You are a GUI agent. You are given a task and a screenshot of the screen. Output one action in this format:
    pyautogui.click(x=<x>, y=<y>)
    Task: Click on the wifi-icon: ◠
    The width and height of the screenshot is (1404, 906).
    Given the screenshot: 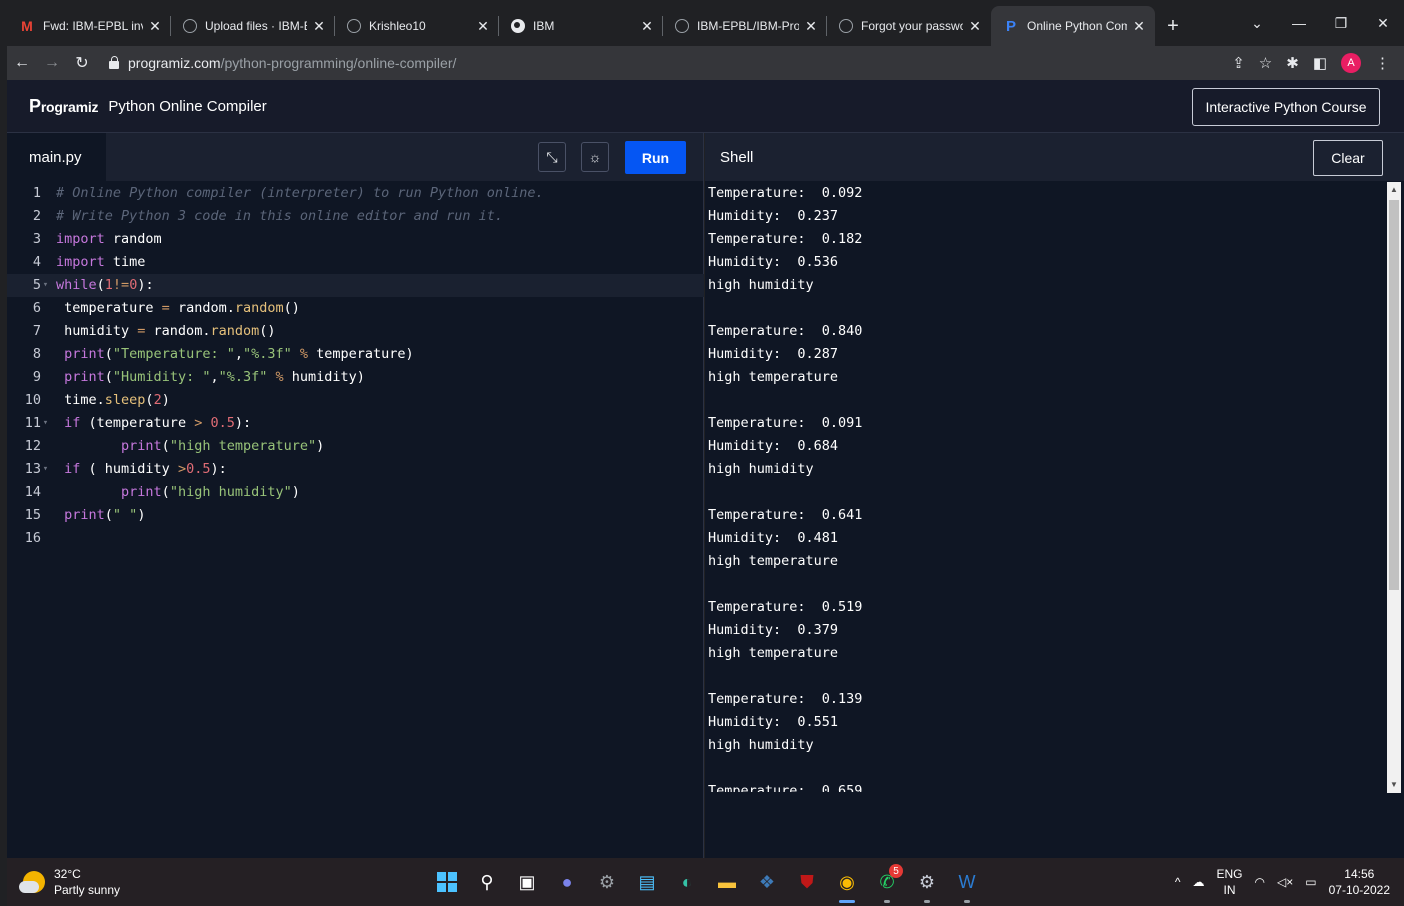 What is the action you would take?
    pyautogui.click(x=1260, y=882)
    